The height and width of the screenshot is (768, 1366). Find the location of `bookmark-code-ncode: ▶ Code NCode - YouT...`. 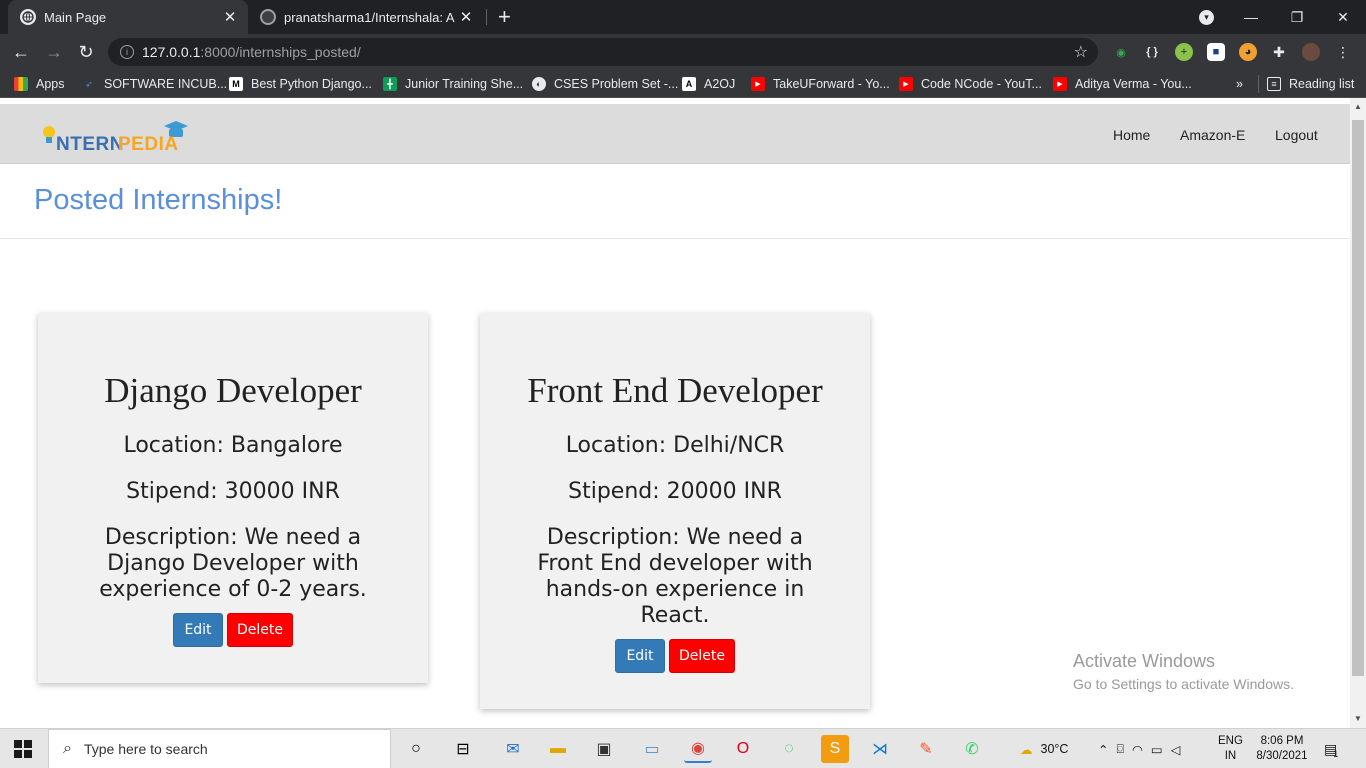

bookmark-code-ncode: ▶ Code NCode - YouT... is located at coordinates (970, 84).